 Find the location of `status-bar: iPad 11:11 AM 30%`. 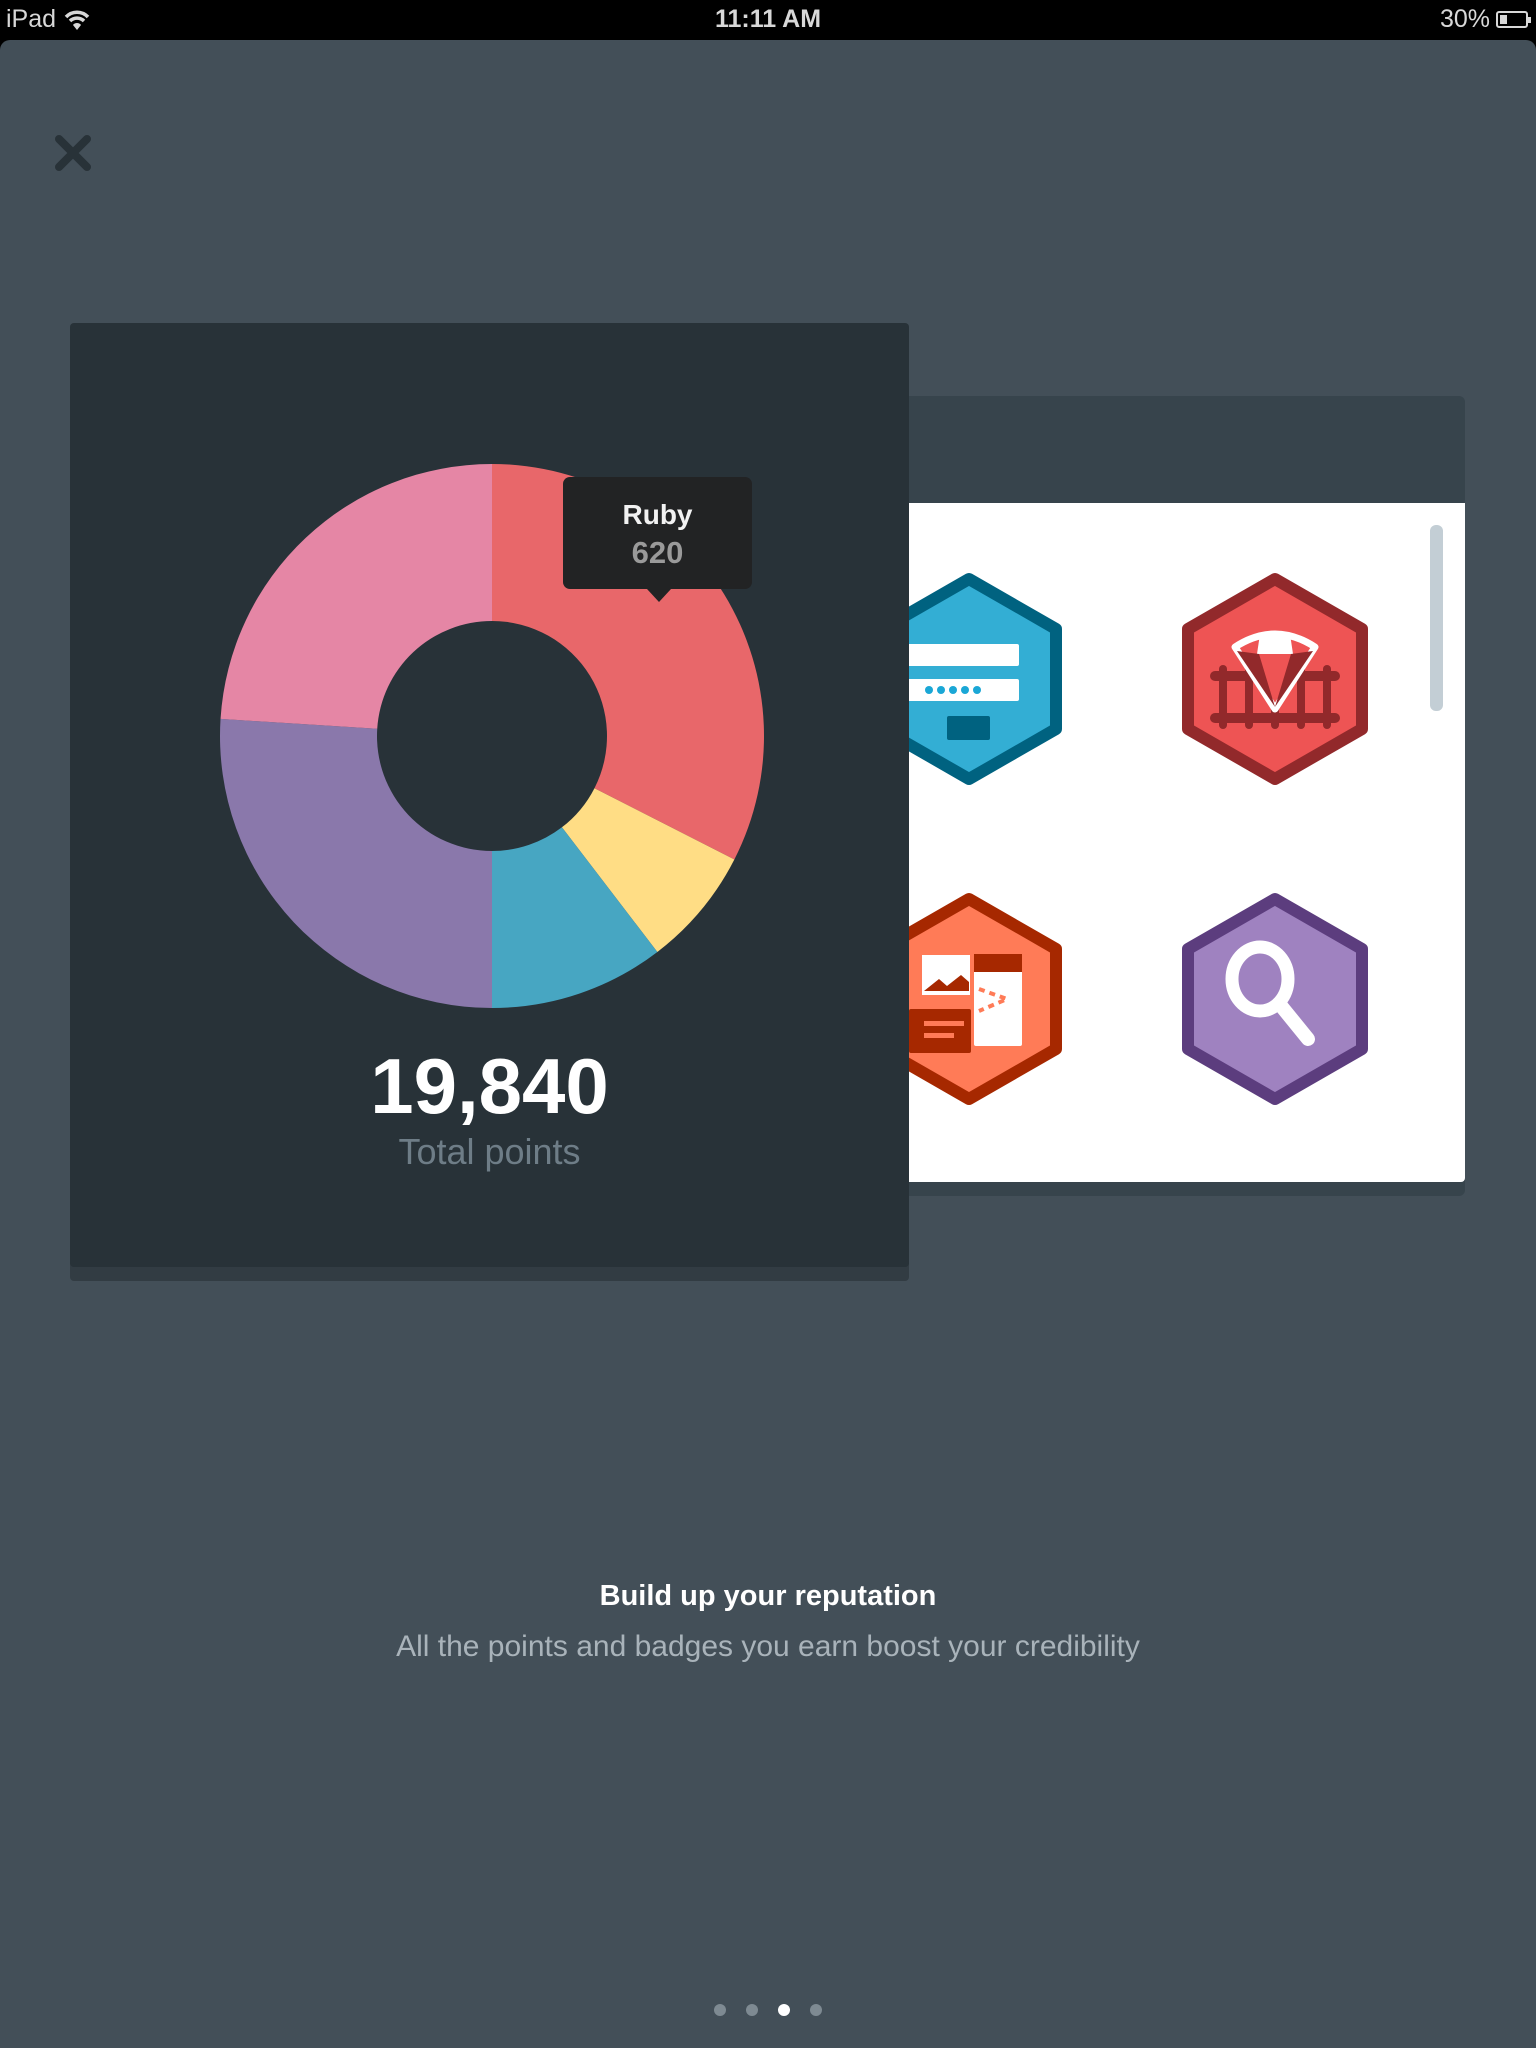

status-bar: iPad 11:11 AM 30% is located at coordinates (768, 20).